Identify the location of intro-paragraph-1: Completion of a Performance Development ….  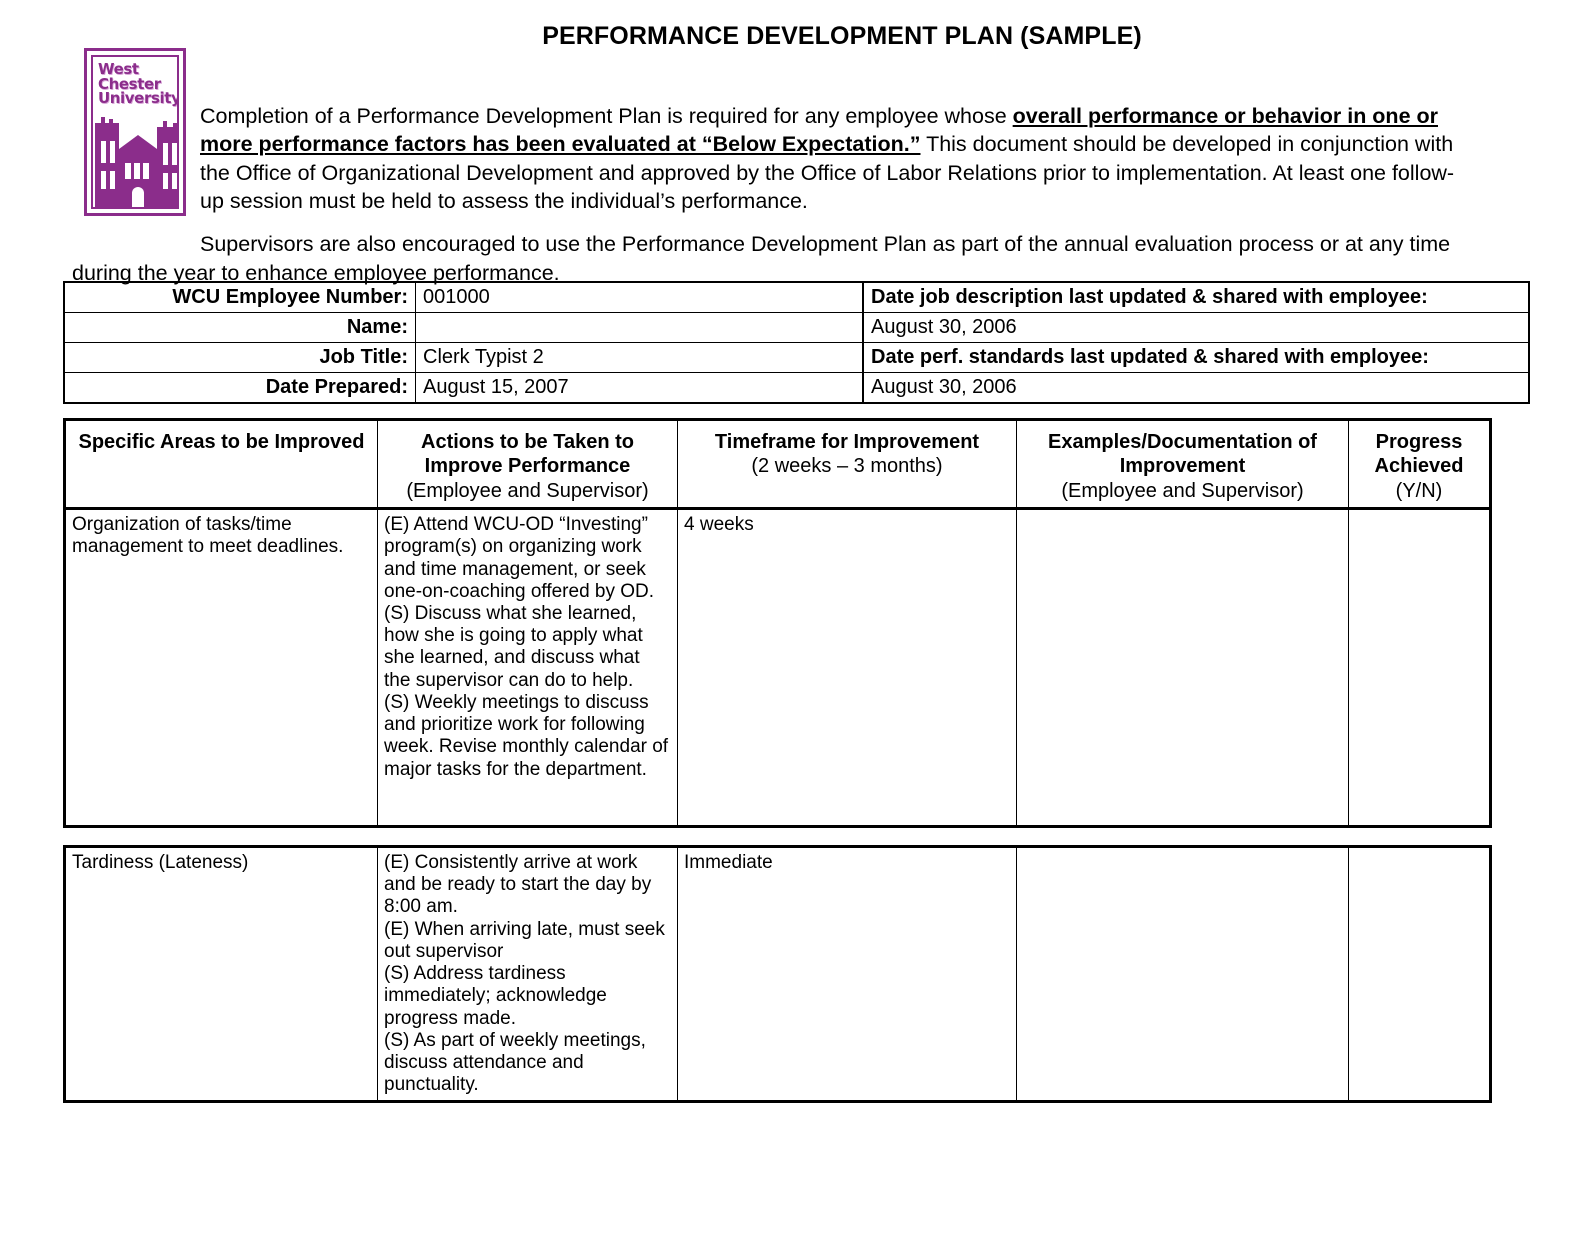
(838, 159).